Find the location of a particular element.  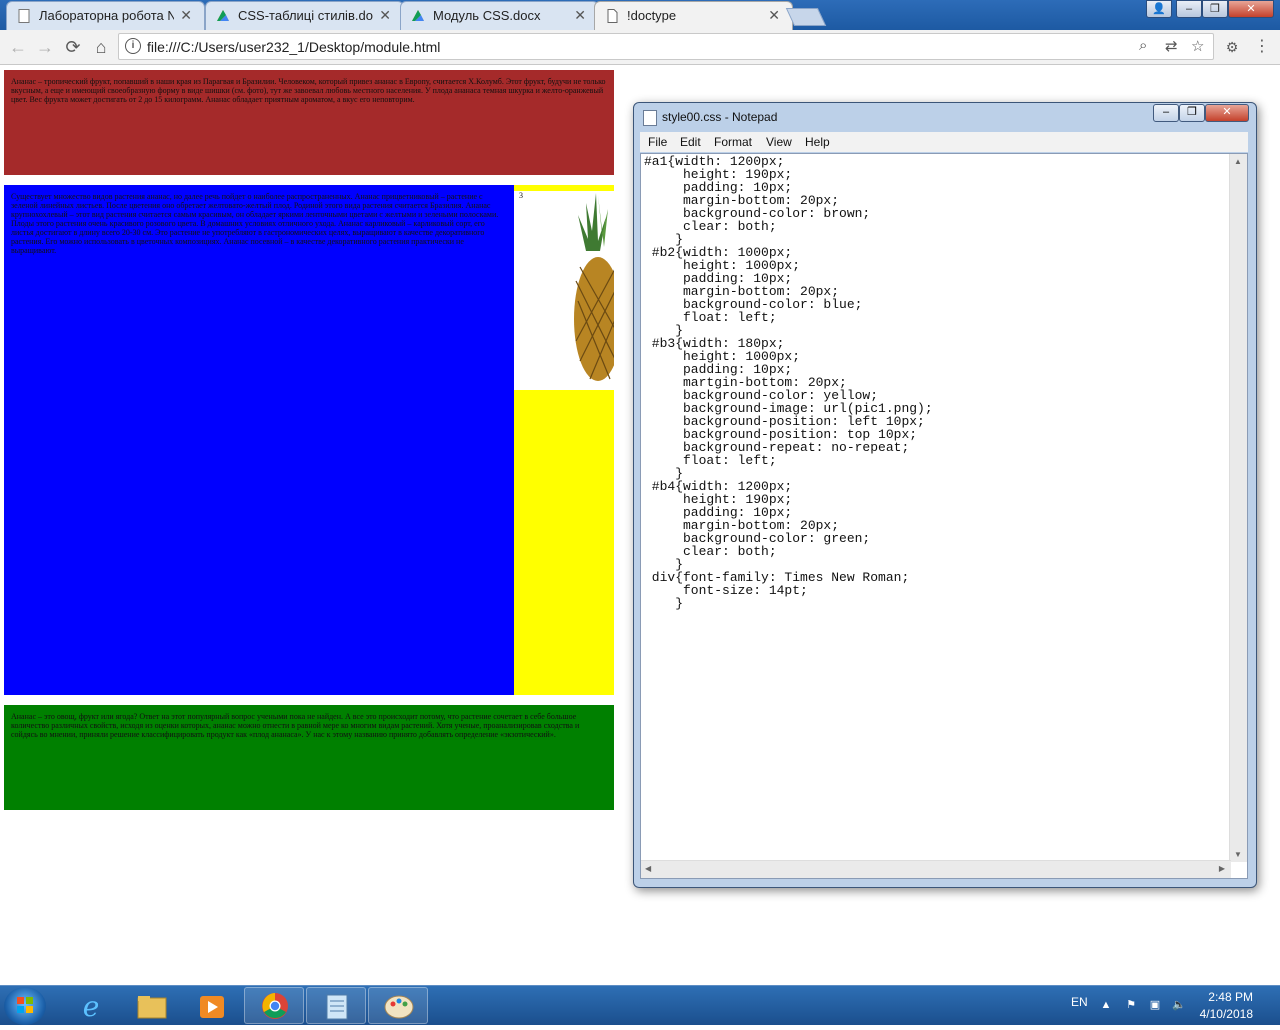

menu-icon: ⋮ is located at coordinates (1262, 47).